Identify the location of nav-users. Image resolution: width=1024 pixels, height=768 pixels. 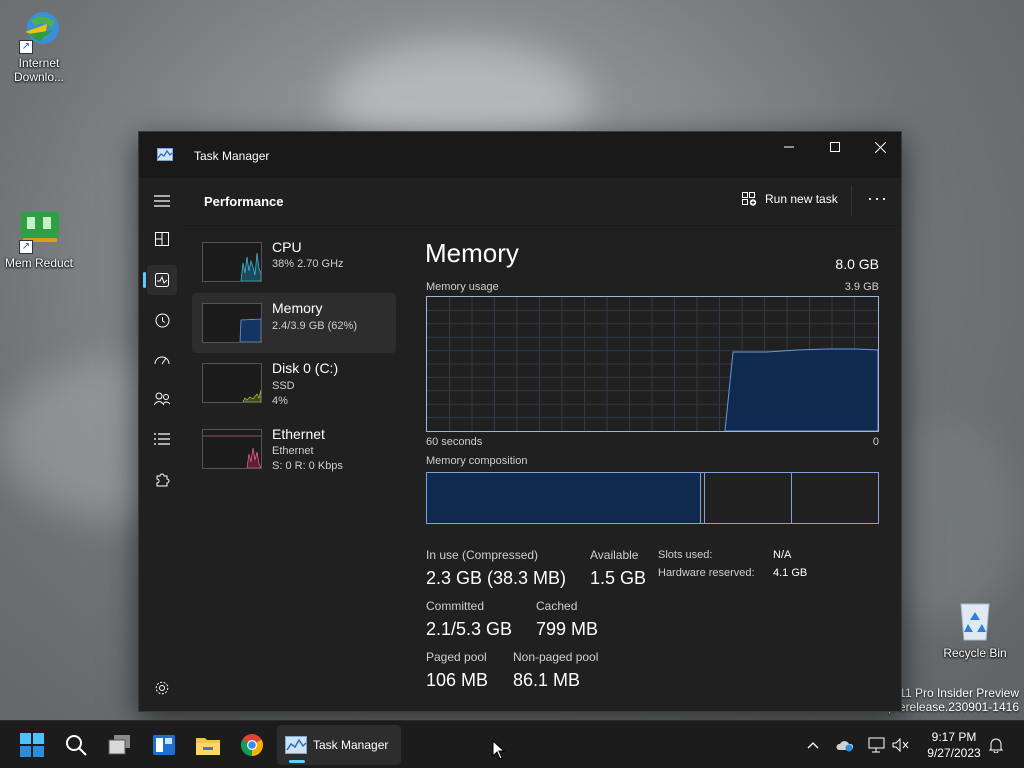
(162, 399).